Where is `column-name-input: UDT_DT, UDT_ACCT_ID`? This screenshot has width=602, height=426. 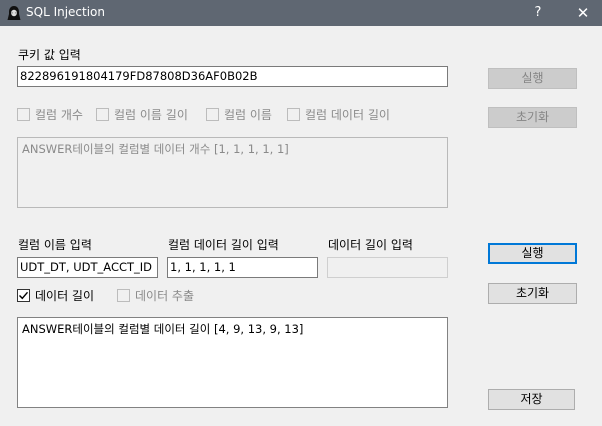
column-name-input: UDT_DT, UDT_ACCT_ID is located at coordinates (87, 267).